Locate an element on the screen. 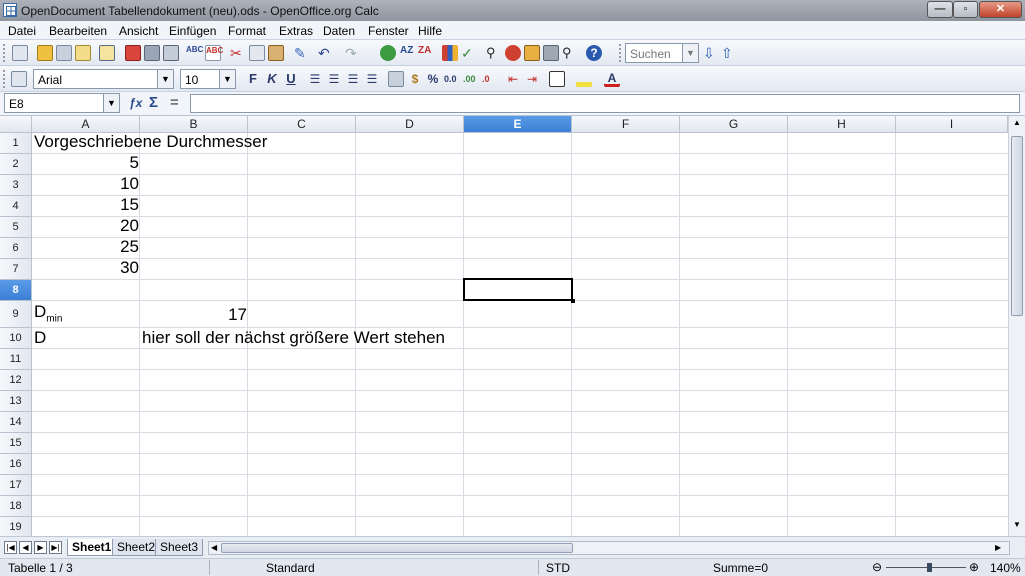 This screenshot has height=576, width=1025. hyperlink-icon is located at coordinates (388, 53).